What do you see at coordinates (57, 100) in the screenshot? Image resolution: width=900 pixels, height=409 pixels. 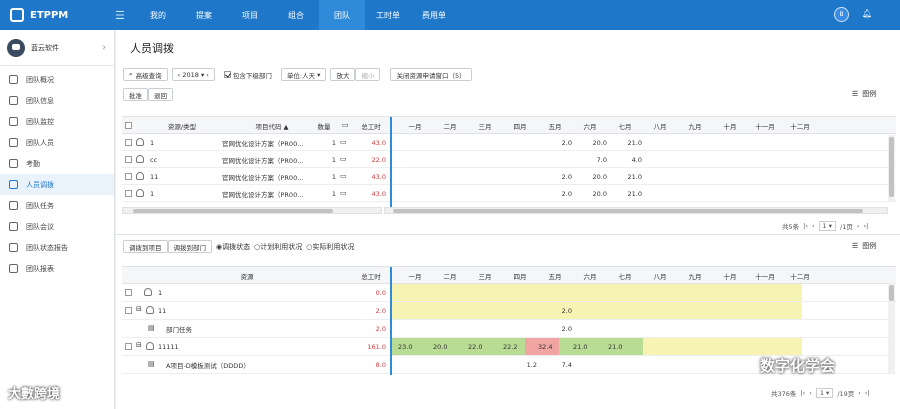 I see `sidebar-item-1: 团队信息` at bounding box center [57, 100].